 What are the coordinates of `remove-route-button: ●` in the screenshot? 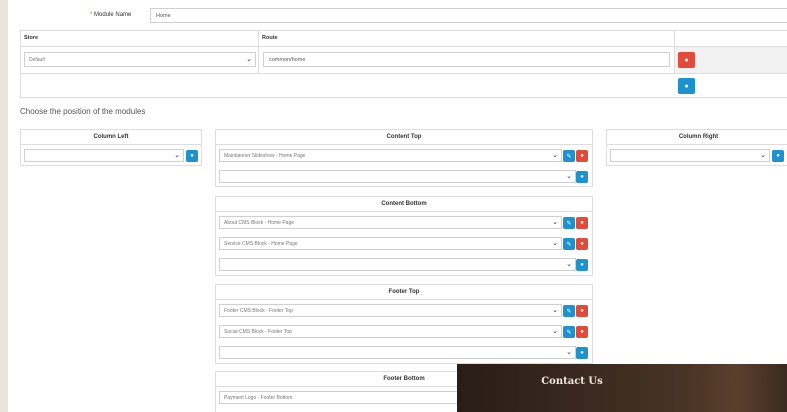 It's located at (686, 60).